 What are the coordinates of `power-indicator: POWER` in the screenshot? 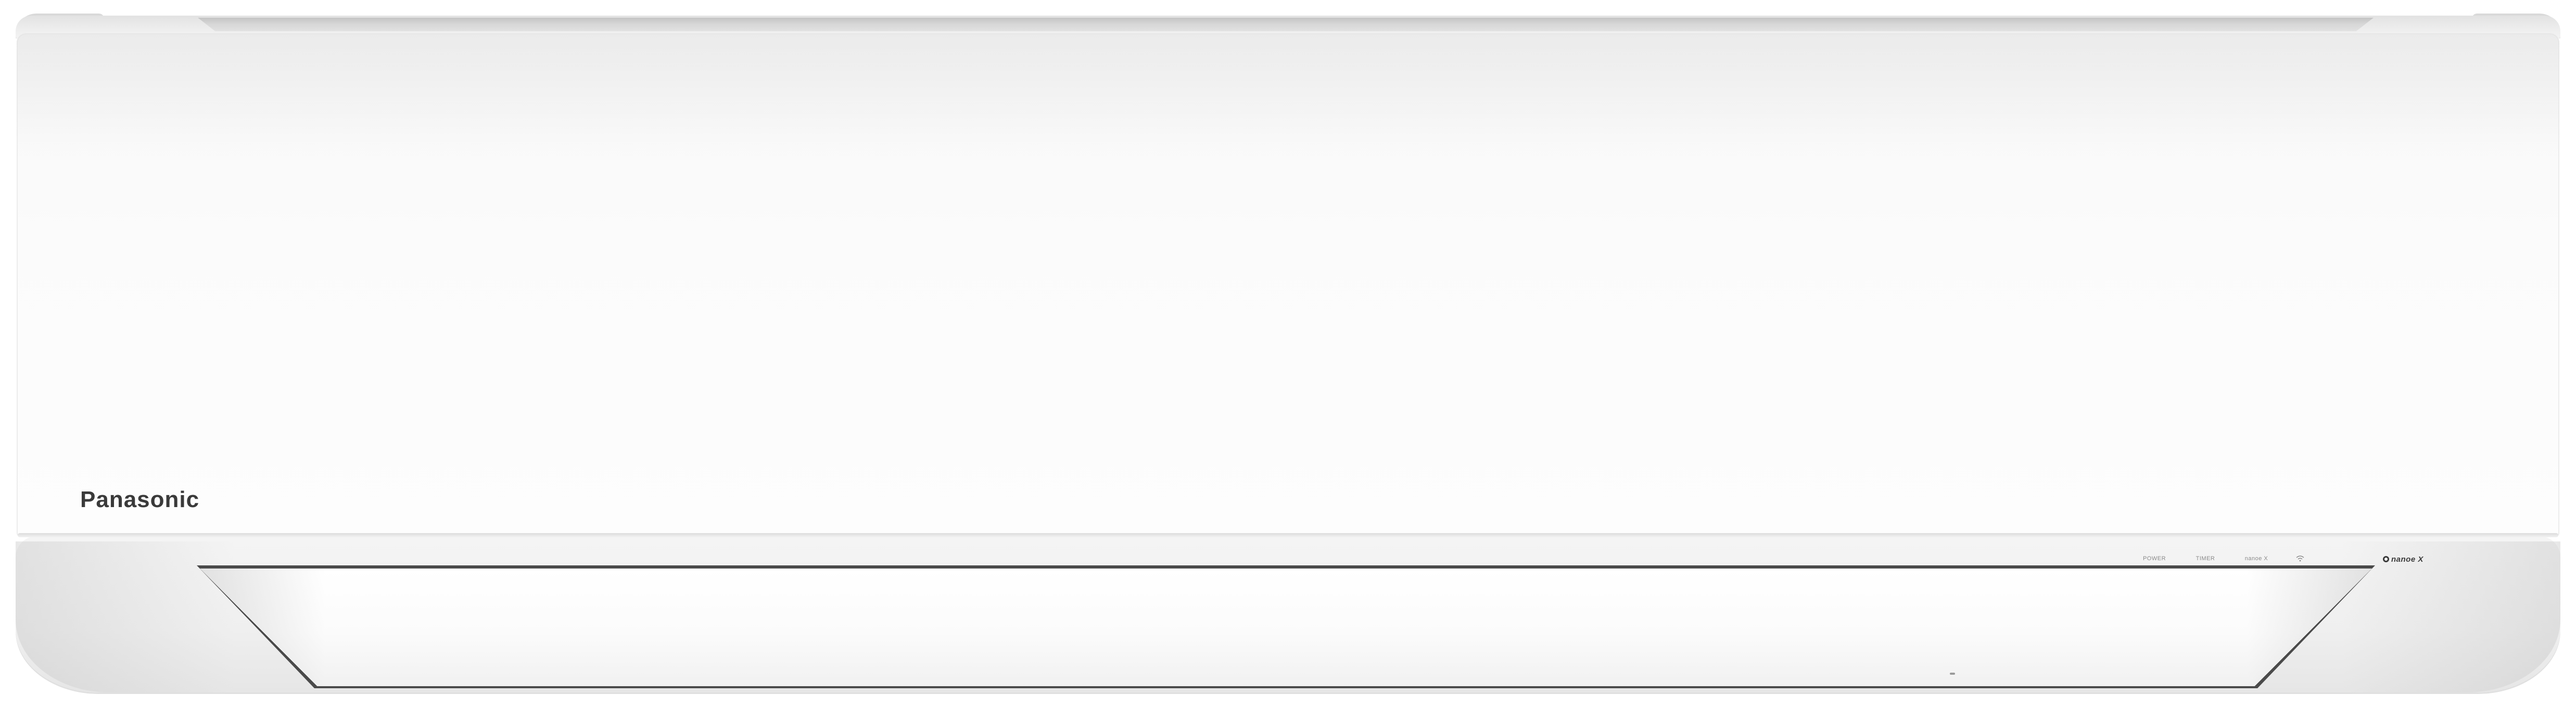 It's located at (2154, 559).